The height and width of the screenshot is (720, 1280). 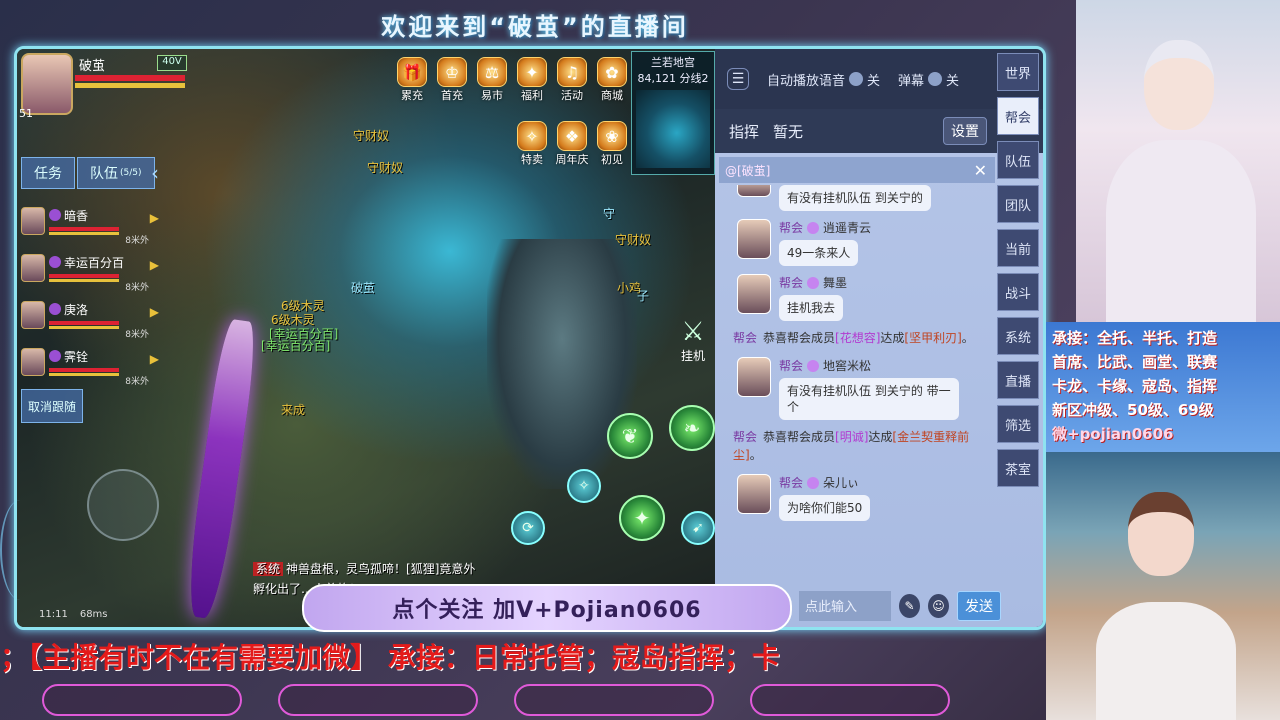 I want to click on tab-task: 任务, so click(x=48, y=173).